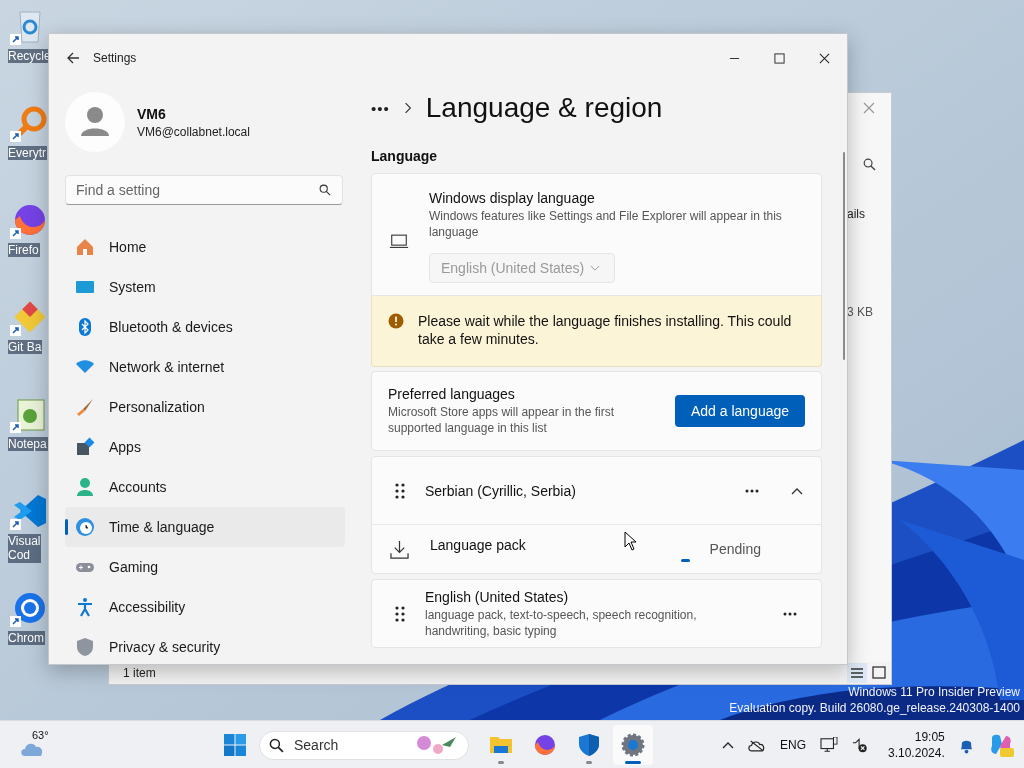  What do you see at coordinates (204, 190) in the screenshot?
I see `find-setting-field: Find a setting` at bounding box center [204, 190].